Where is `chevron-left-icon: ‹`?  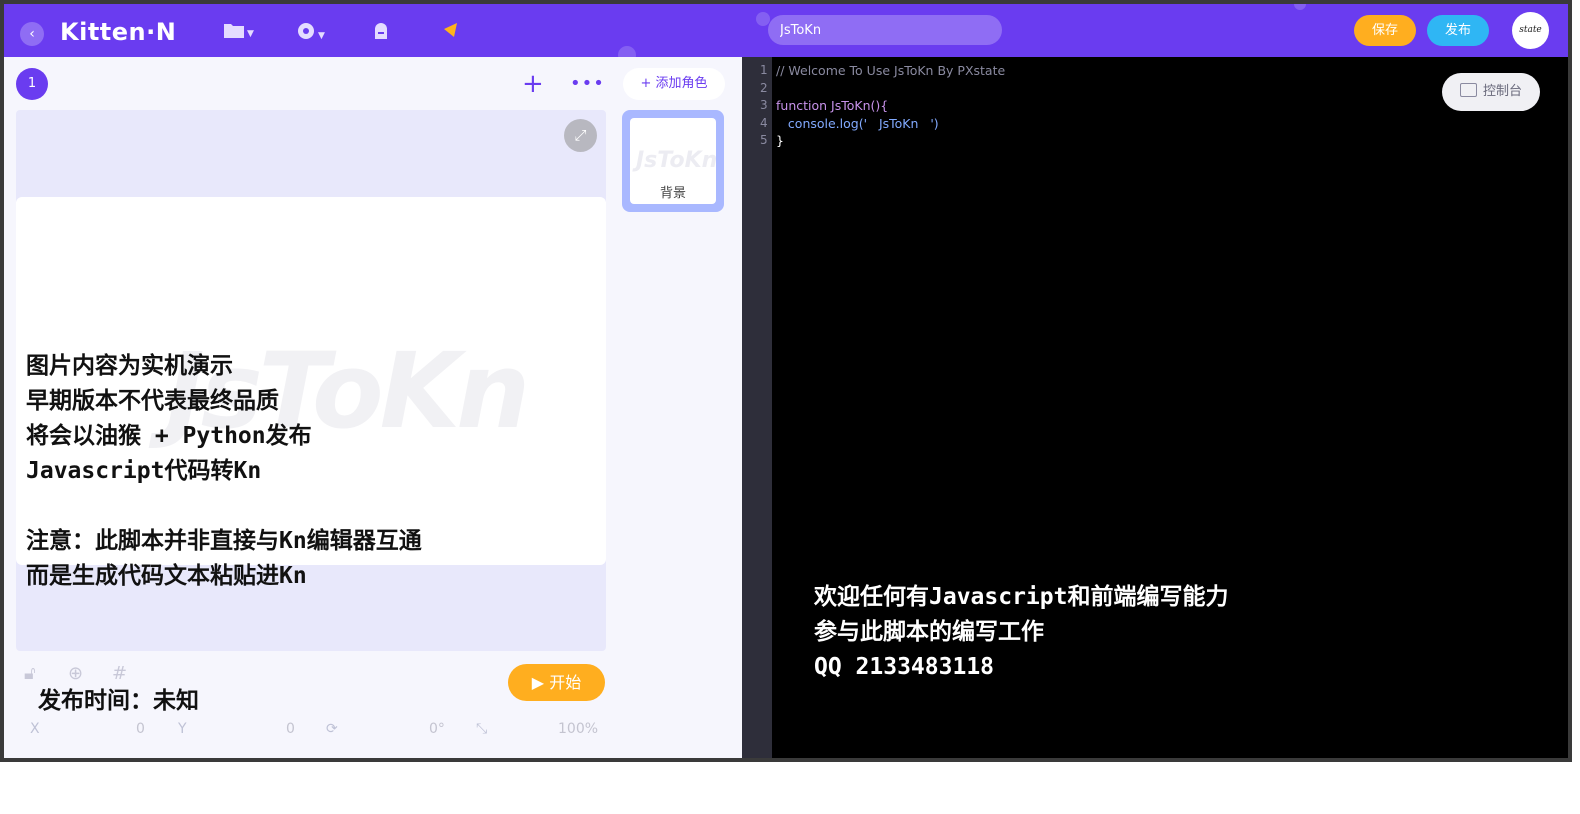 chevron-left-icon: ‹ is located at coordinates (32, 34).